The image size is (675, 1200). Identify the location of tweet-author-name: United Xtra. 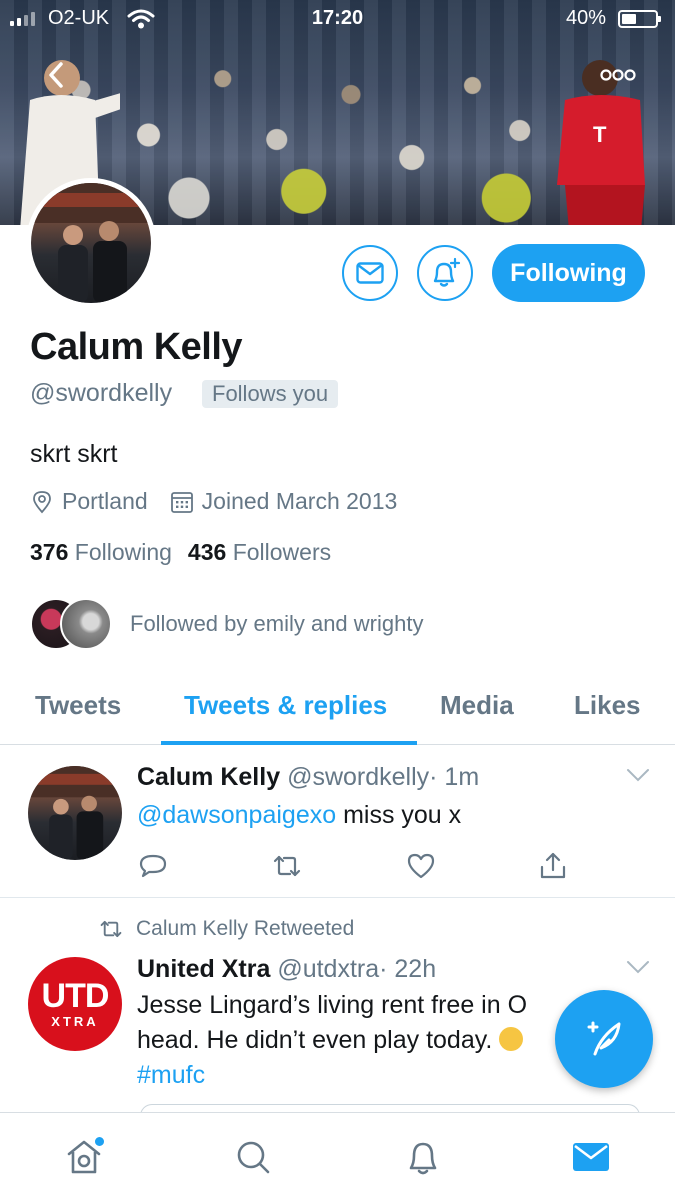
(203, 969).